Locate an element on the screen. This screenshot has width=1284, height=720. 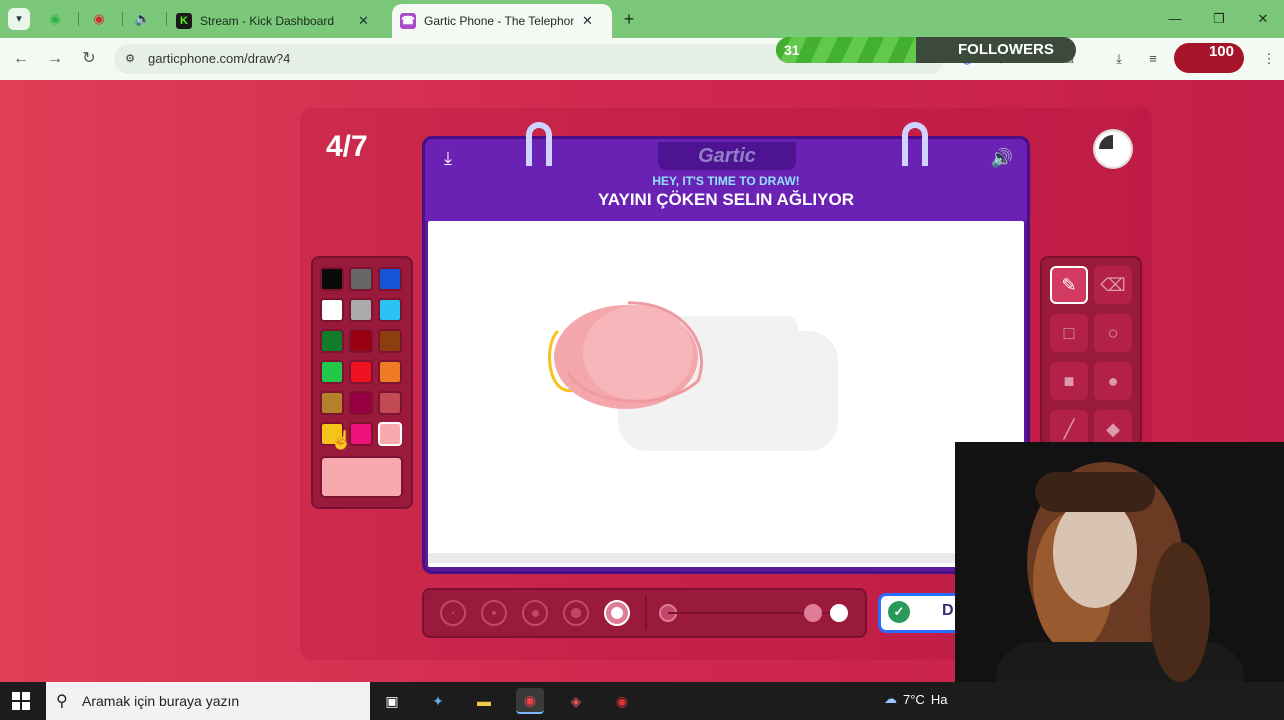
search-icon: ⚲ is located at coordinates (62, 701).